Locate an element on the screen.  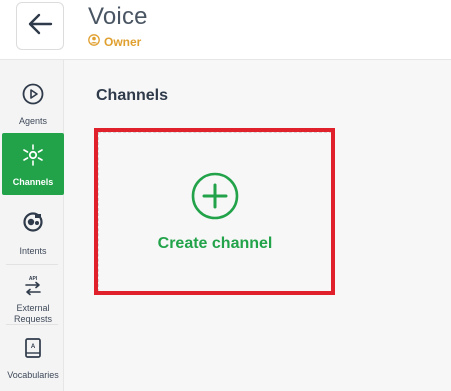
section-title: Channels is located at coordinates (132, 95).